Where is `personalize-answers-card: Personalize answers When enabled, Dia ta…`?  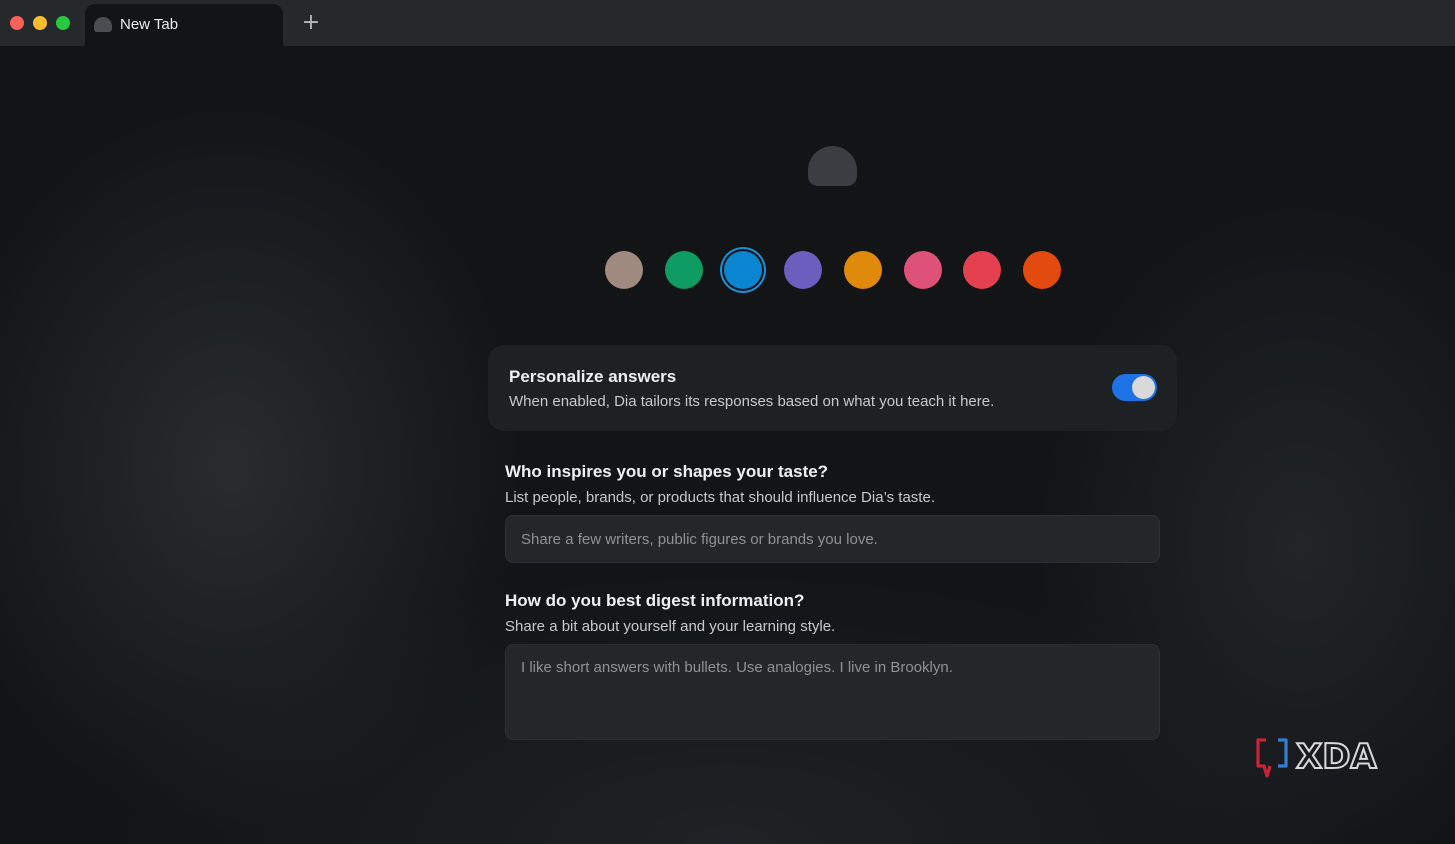 personalize-answers-card: Personalize answers When enabled, Dia ta… is located at coordinates (832, 388).